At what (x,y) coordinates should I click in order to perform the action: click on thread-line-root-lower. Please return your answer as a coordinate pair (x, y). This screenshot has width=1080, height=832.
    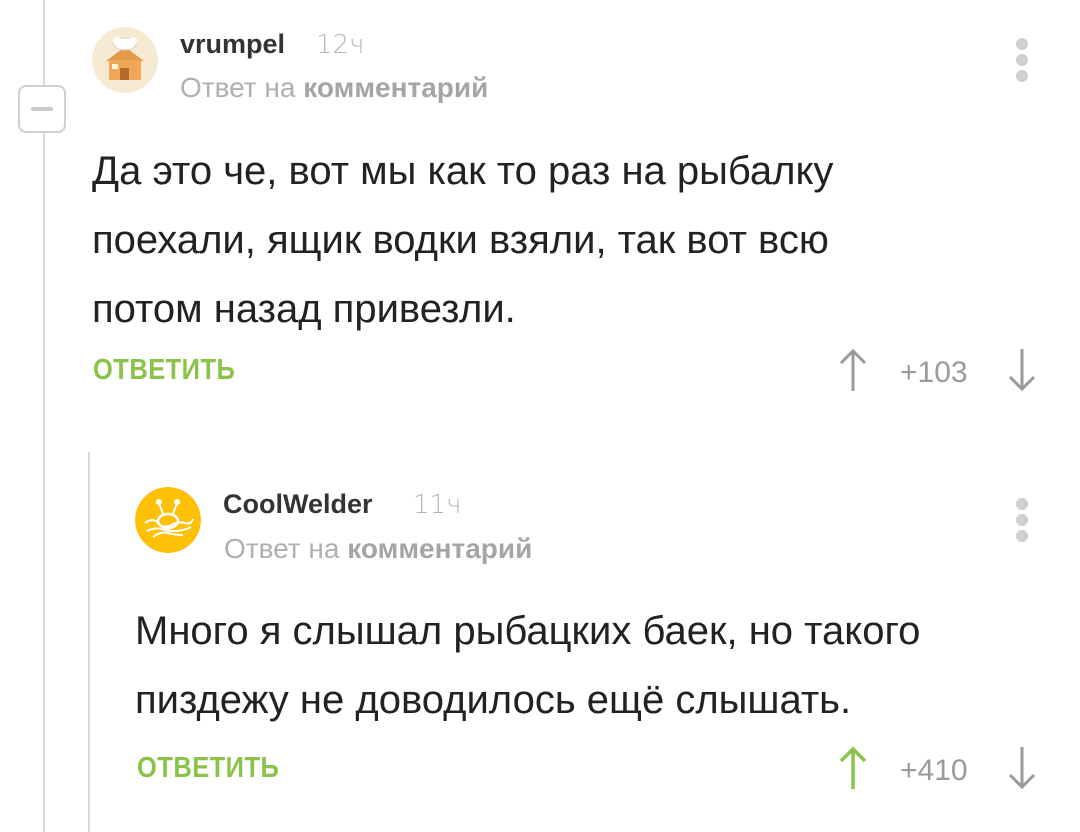
    Looking at the image, I should click on (44, 482).